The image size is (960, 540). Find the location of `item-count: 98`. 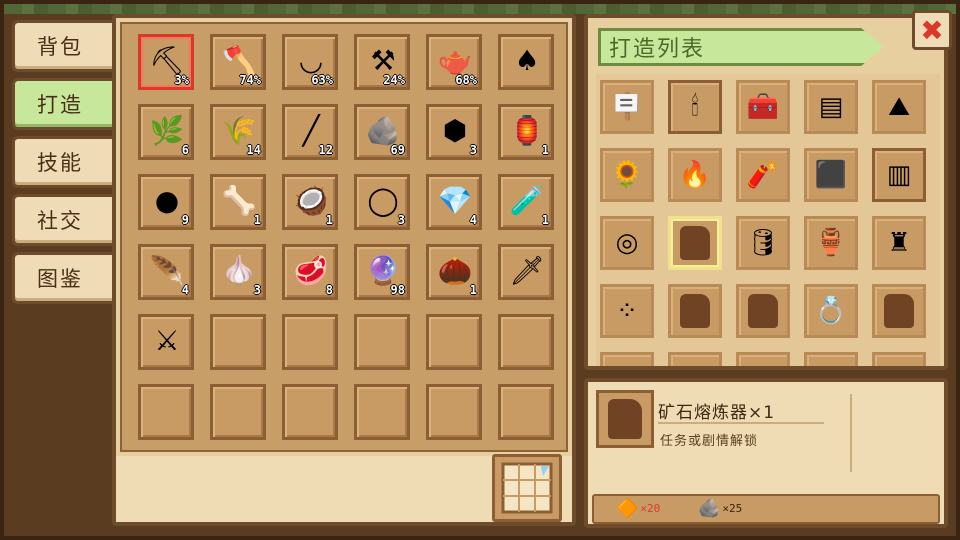

item-count: 98 is located at coordinates (397, 290).